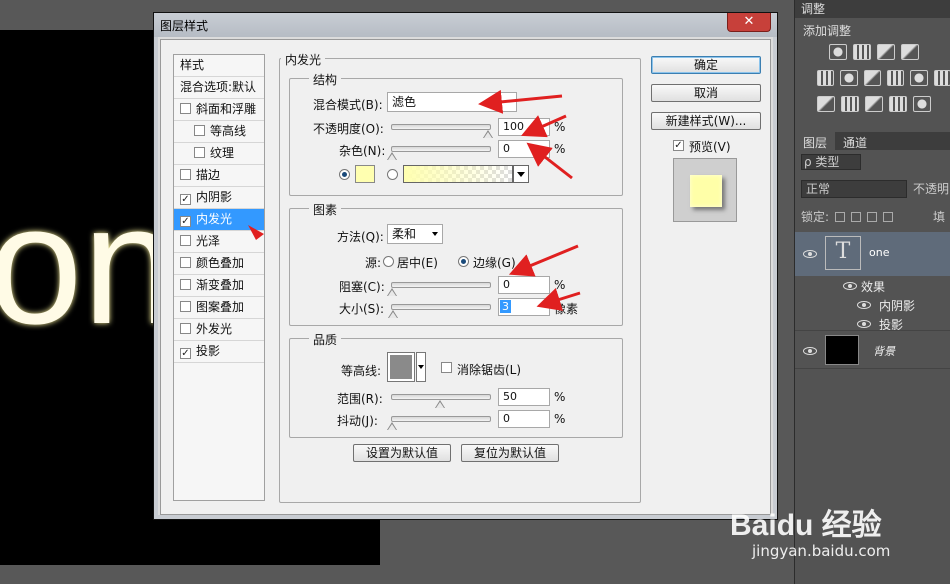  I want to click on noise-slider-thumb, so click(392, 156).